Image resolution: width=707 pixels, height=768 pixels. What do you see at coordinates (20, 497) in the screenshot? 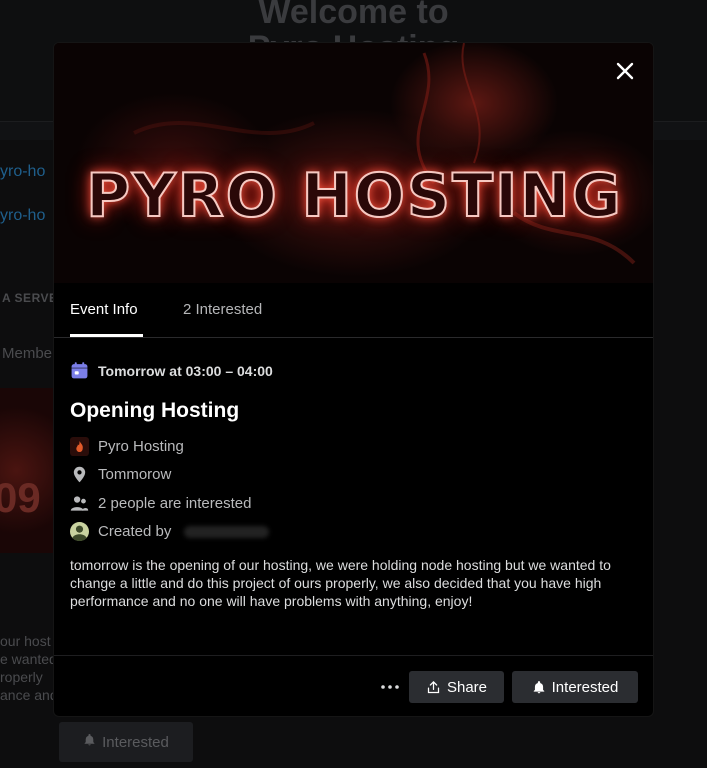
I see `background-banner-fragment: 09` at bounding box center [20, 497].